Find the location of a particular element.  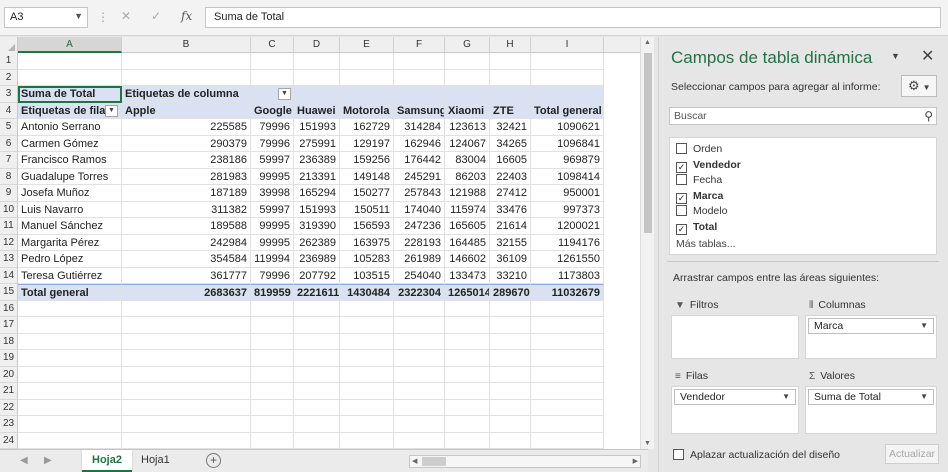

pivot-header-cell: Xiaomi is located at coordinates (467, 110).